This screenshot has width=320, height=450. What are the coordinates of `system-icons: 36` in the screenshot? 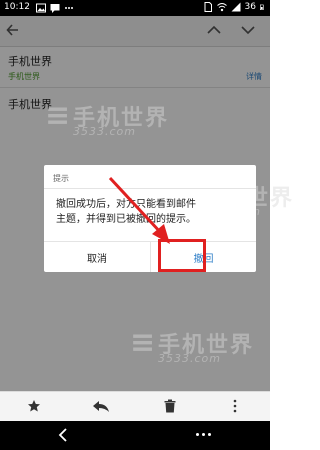 It's located at (234, 7).